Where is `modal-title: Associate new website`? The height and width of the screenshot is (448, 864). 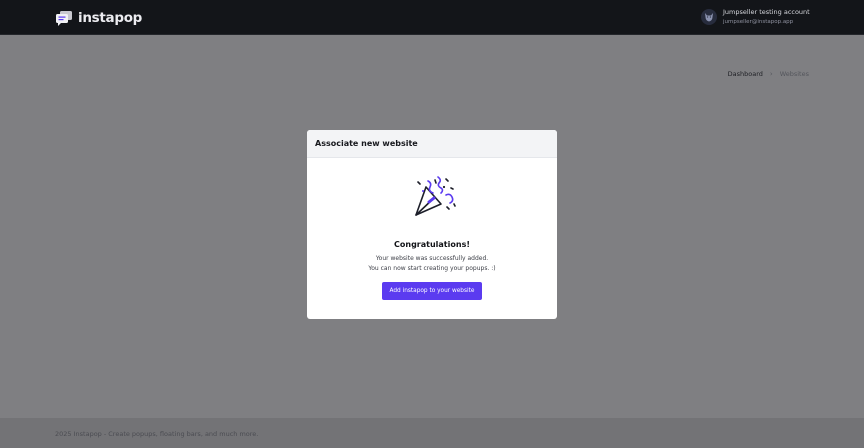
modal-title: Associate new website is located at coordinates (366, 143).